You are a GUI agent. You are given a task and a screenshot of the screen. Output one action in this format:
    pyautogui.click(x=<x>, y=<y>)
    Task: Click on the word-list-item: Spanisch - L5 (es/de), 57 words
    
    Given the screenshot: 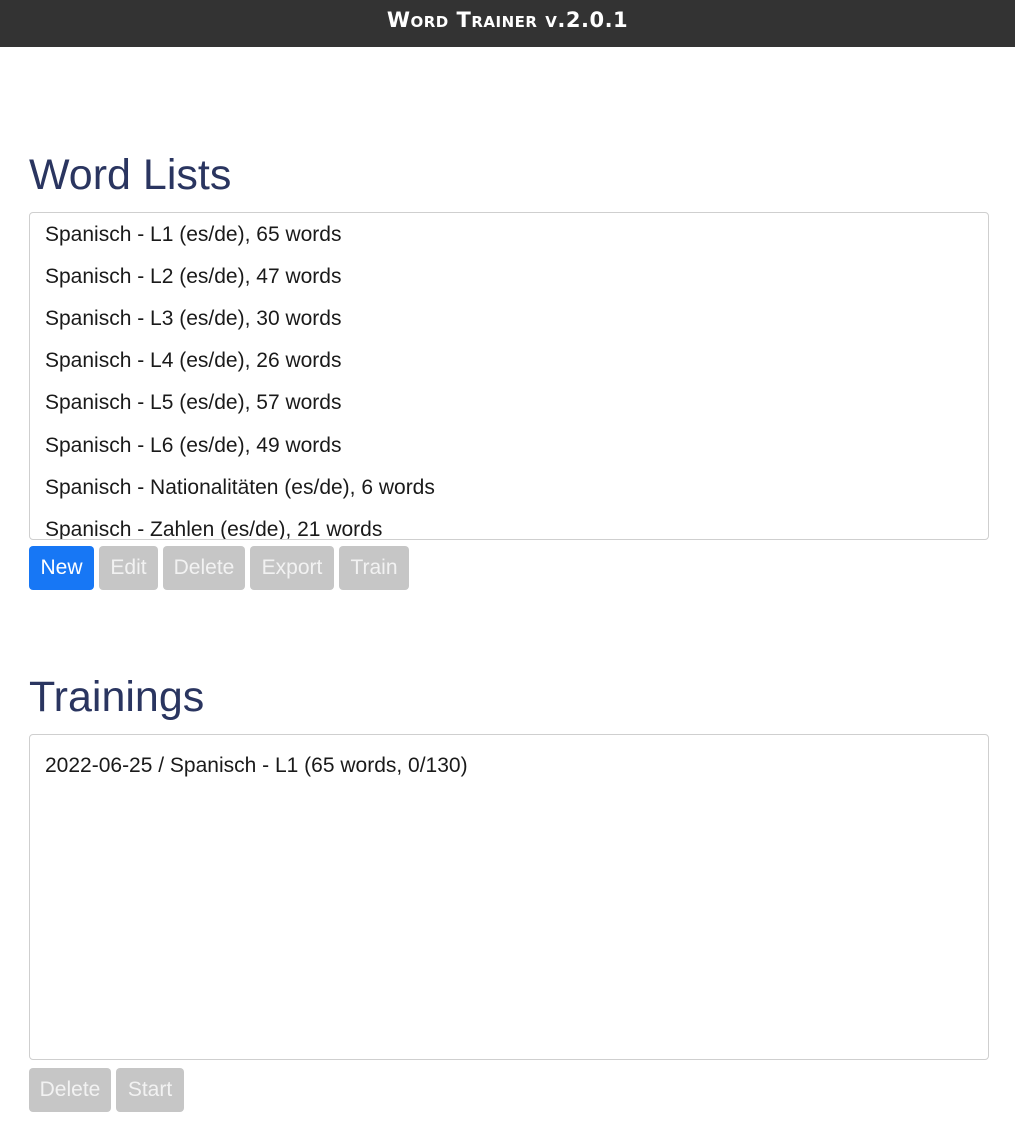 What is the action you would take?
    pyautogui.click(x=193, y=402)
    